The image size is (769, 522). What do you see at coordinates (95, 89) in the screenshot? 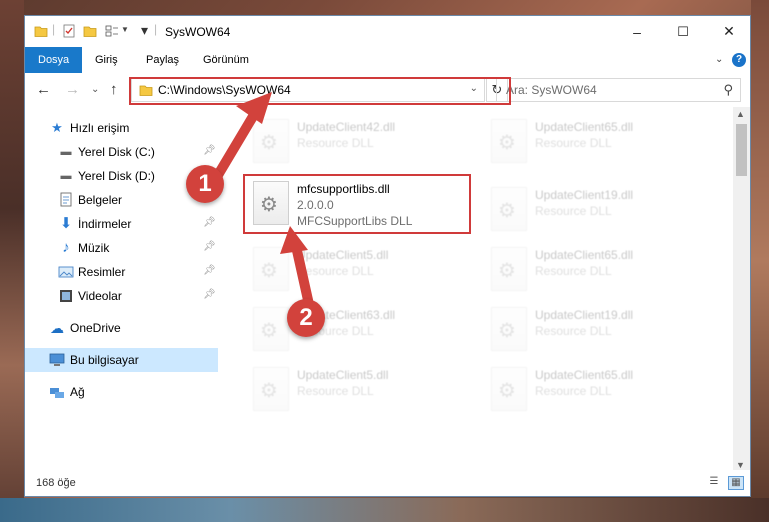
I see `recent-locations-chevron-icon: ⌄` at bounding box center [95, 89].